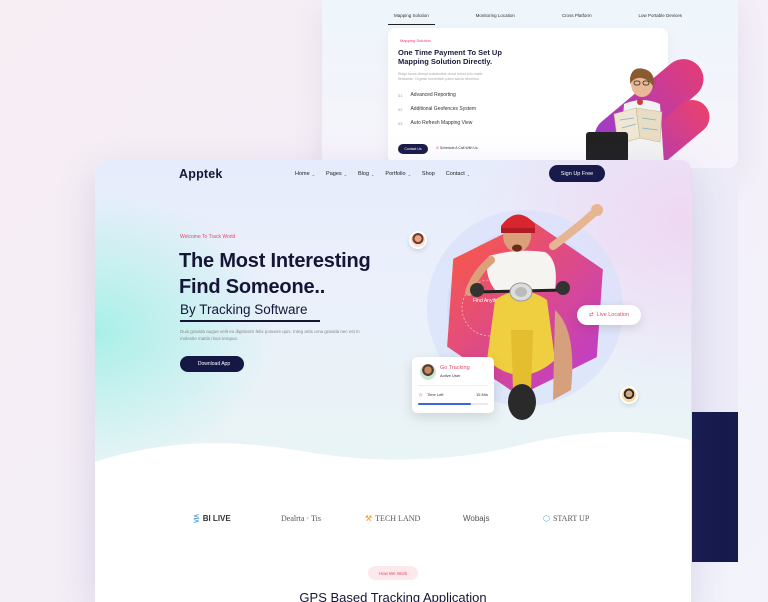  Describe the element at coordinates (196, 518) in the screenshot. I see `bi-live-icon: ⋚` at that location.